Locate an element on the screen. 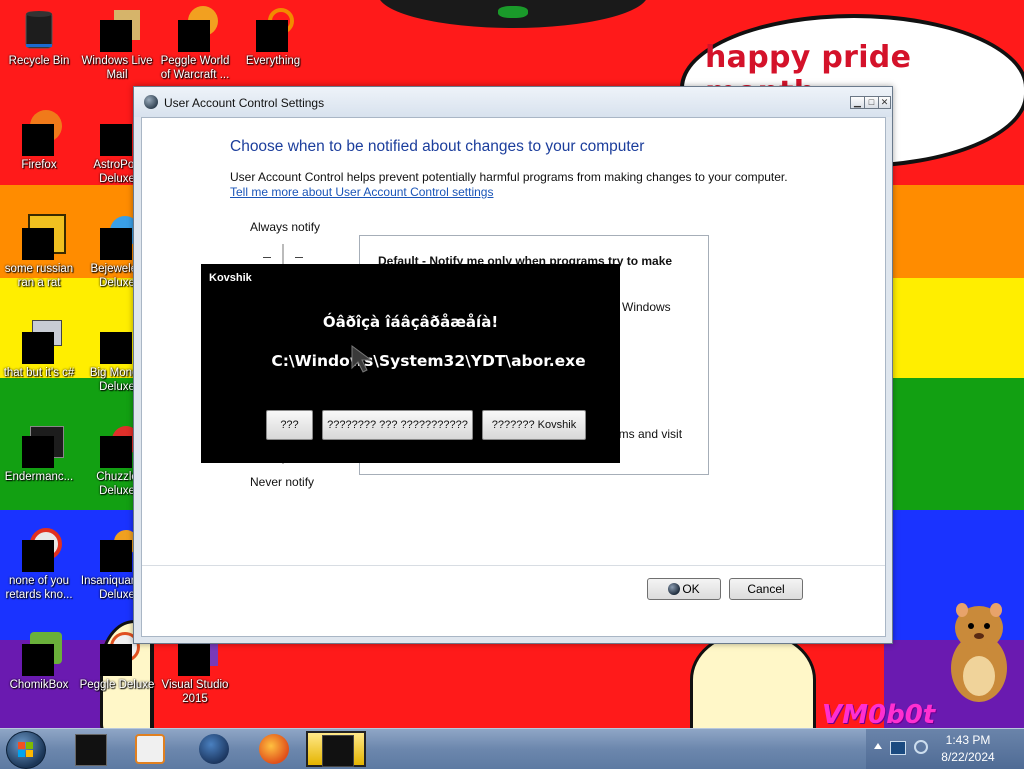 The width and height of the screenshot is (1024, 773). desktop-icon-windows-live-mail: Windows Live Mail is located at coordinates (117, 44).